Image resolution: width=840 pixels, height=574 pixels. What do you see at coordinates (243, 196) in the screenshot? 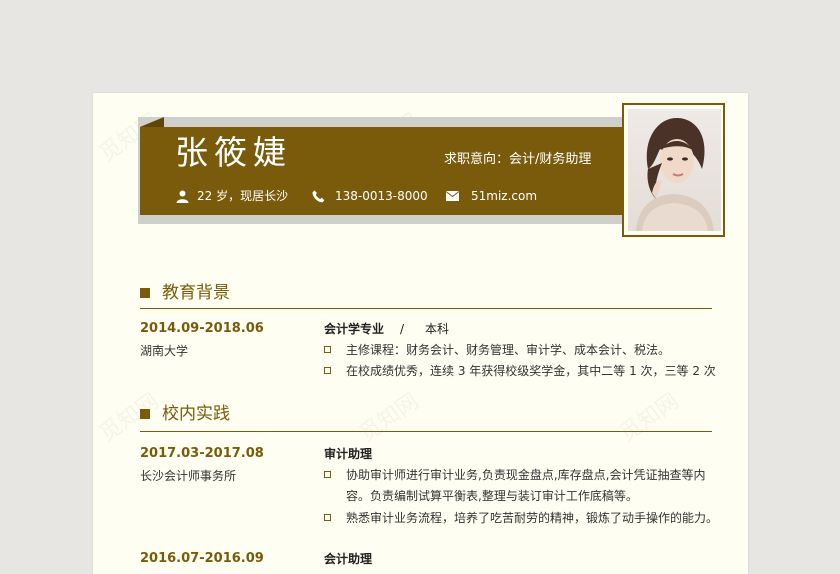
I see `age-location-text: 22 岁，现居长沙` at bounding box center [243, 196].